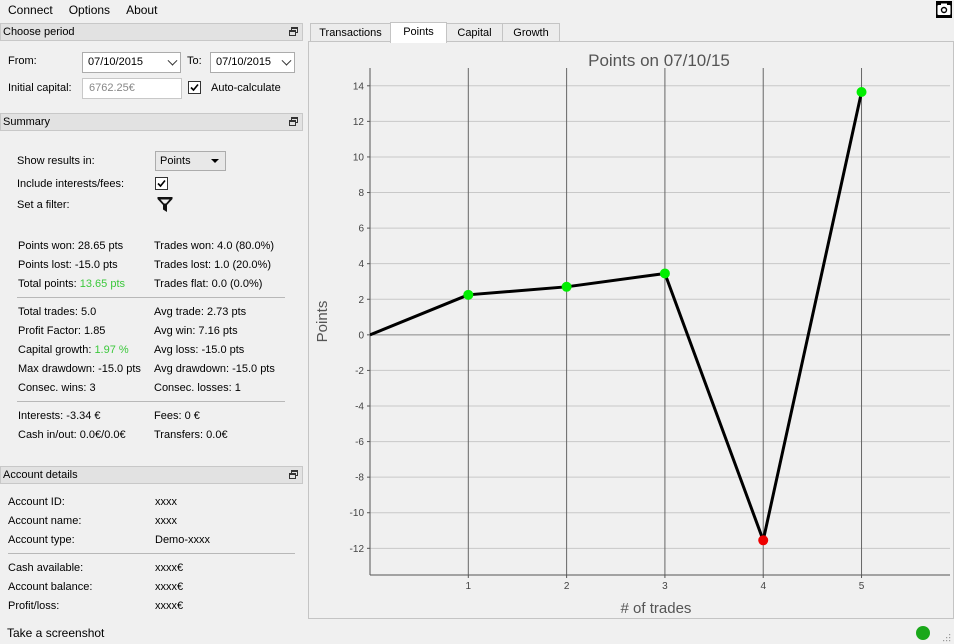 This screenshot has height=644, width=954. I want to click on avg-trade: Avg trade: 2.73 pts, so click(200, 312).